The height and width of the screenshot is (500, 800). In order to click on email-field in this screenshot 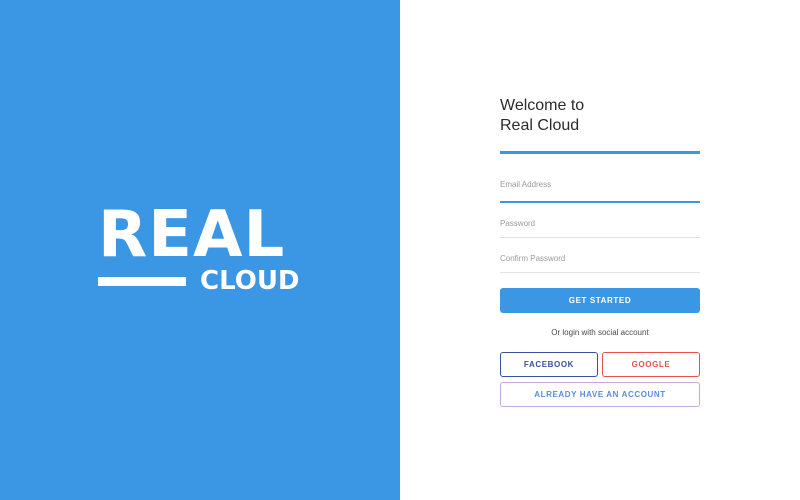, I will do `click(600, 184)`.